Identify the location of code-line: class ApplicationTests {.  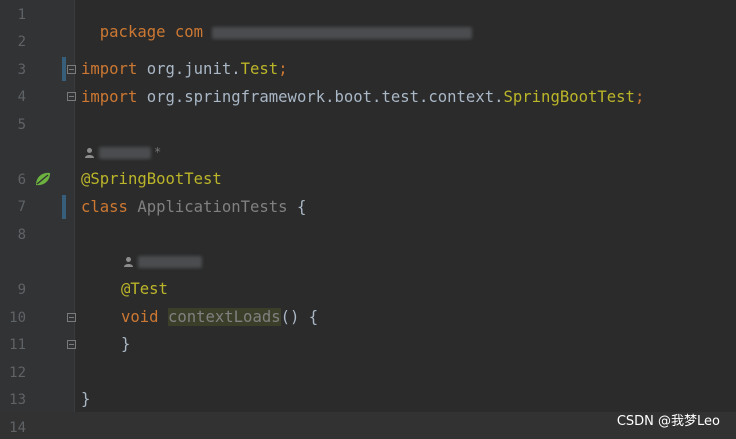
(193, 207).